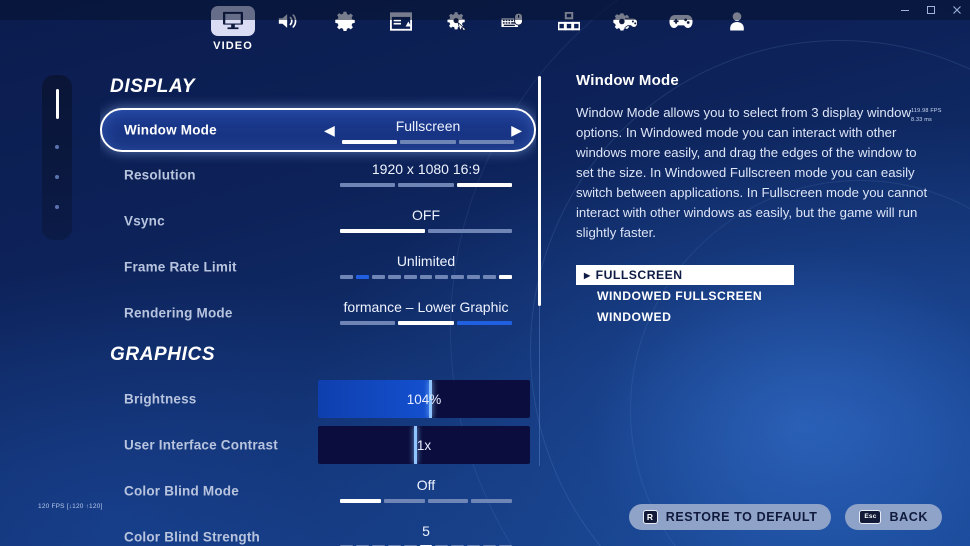  What do you see at coordinates (627, 80) in the screenshot?
I see `info-title: Window Mode` at bounding box center [627, 80].